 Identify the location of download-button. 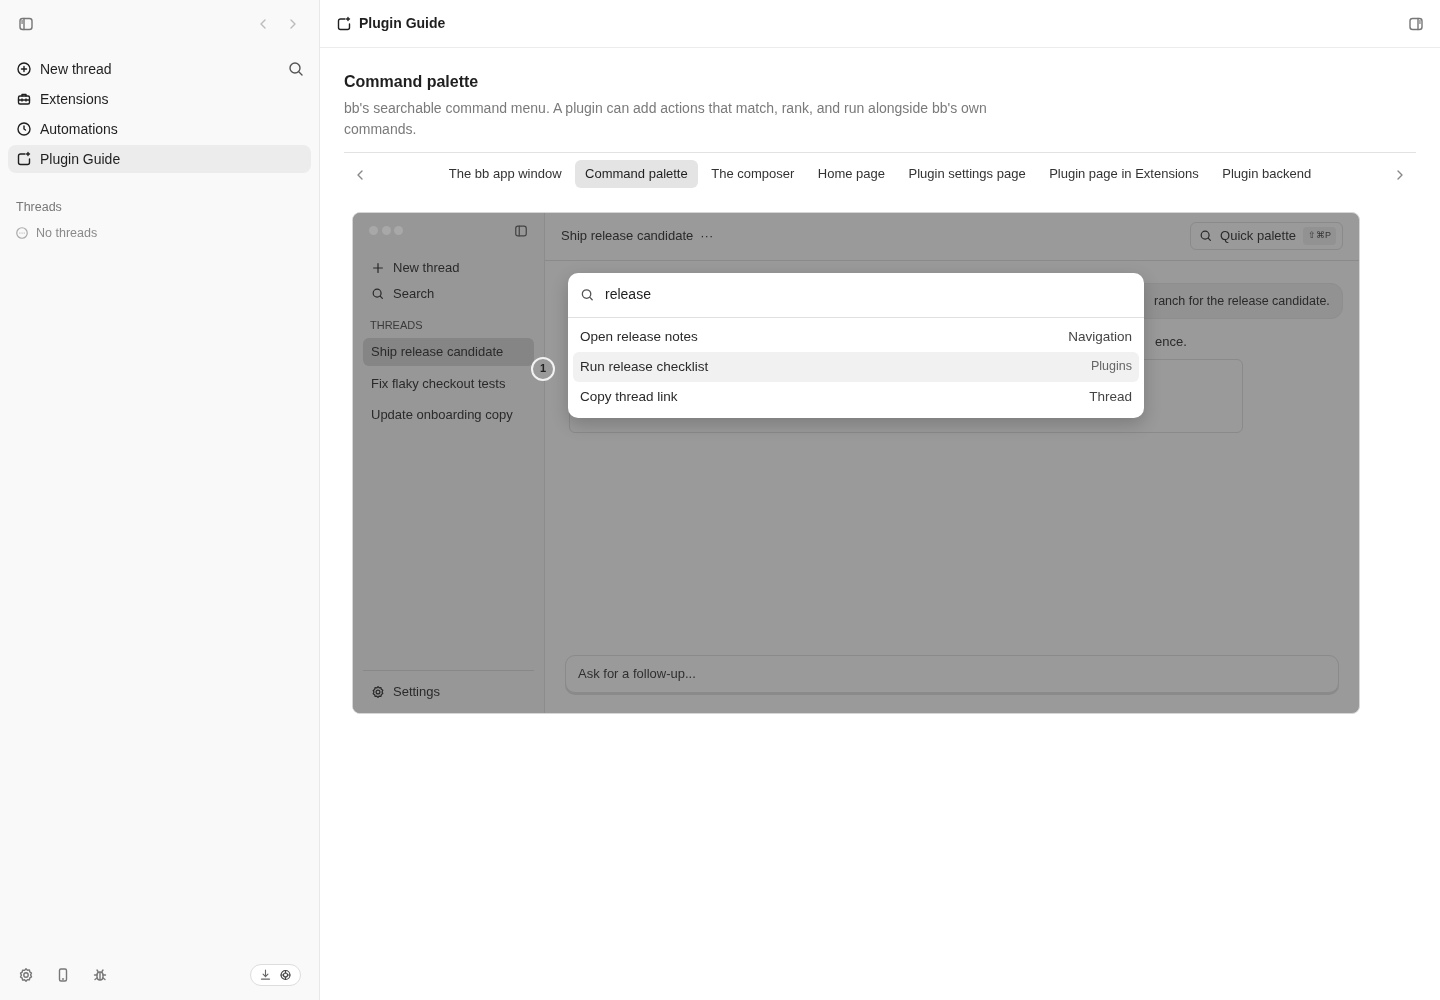
(275, 975).